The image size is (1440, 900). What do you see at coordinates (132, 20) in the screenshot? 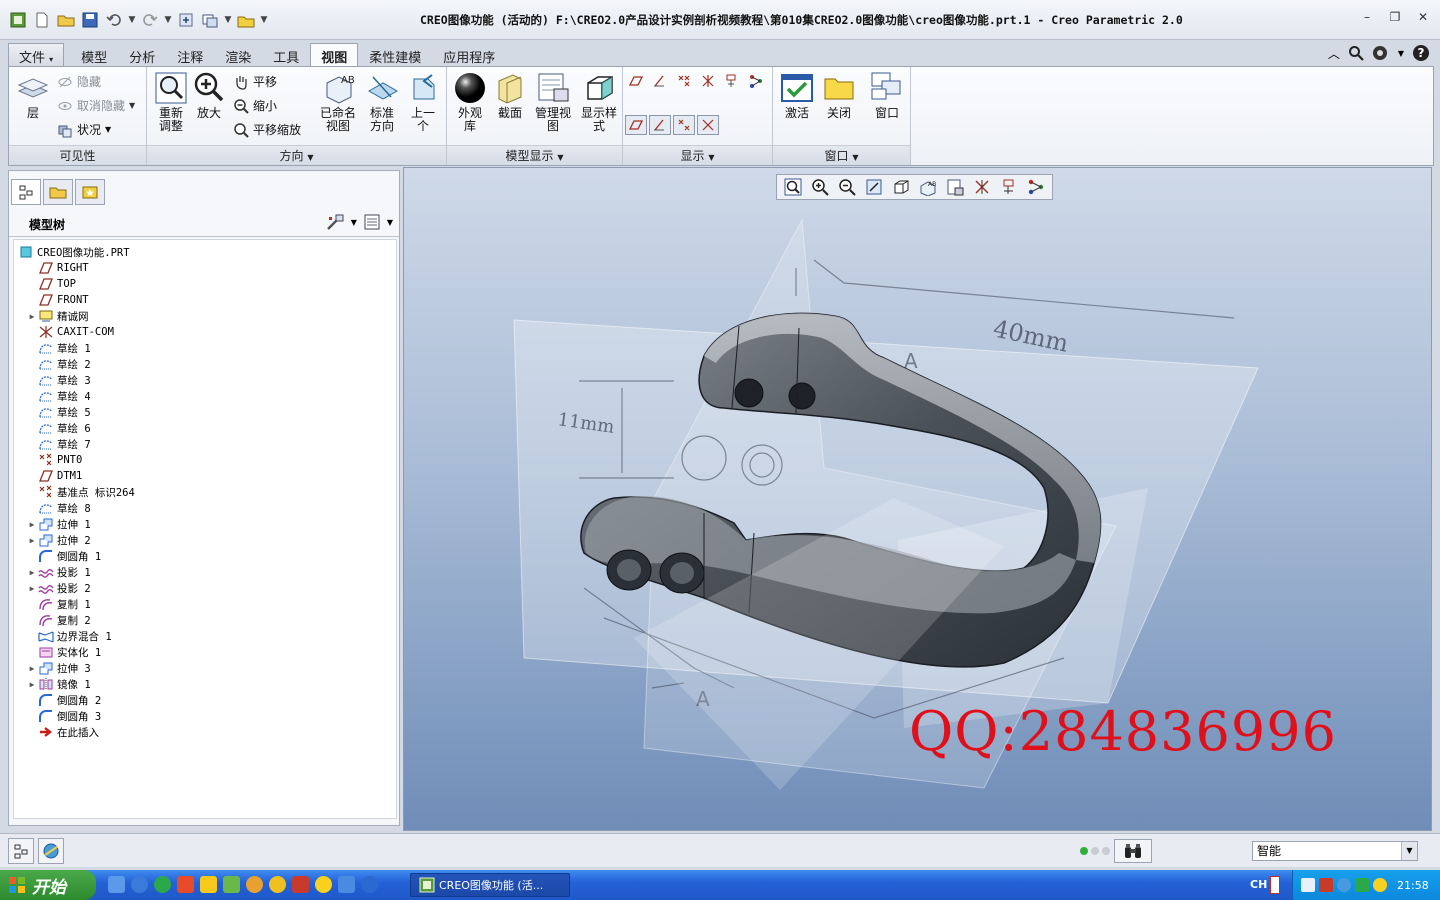
I see `undo-dropdown-icon: ▼` at bounding box center [132, 20].